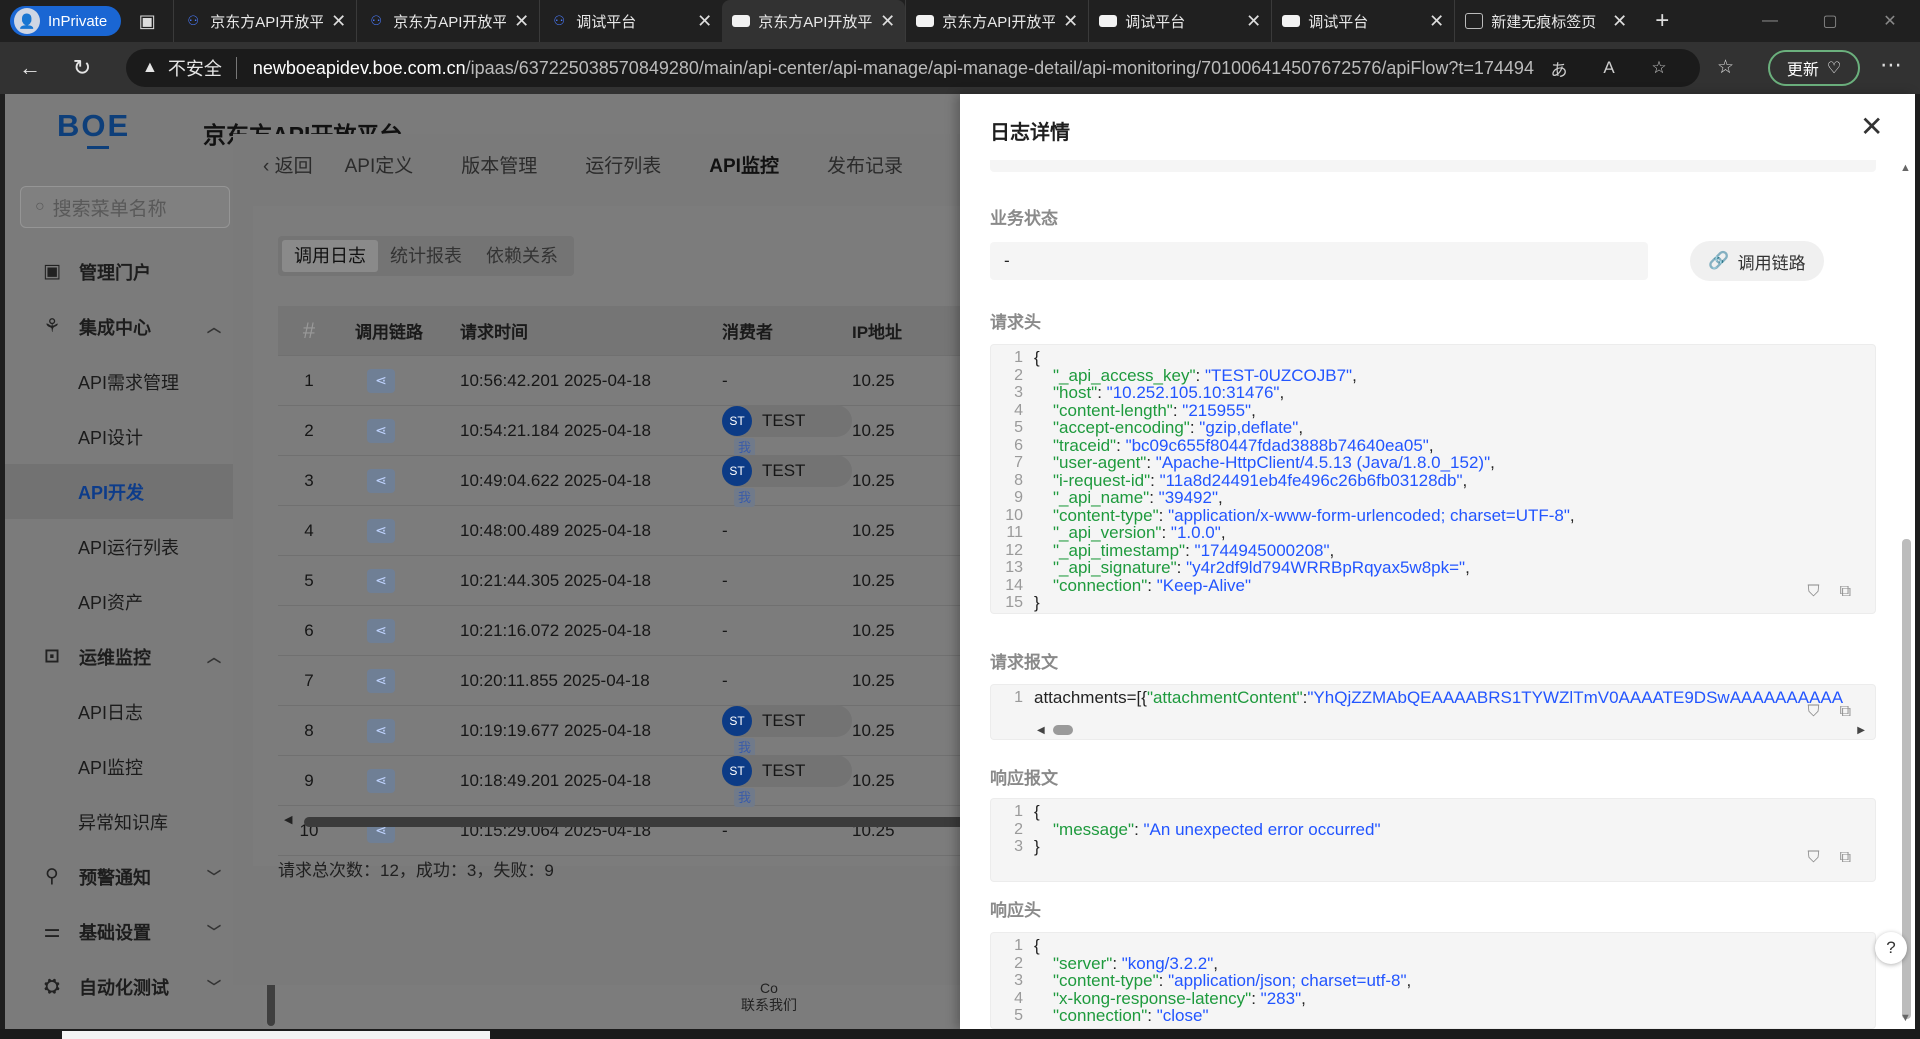  I want to click on request-header-line: "_api_timestamp": "1744945000208",, so click(1194, 550).